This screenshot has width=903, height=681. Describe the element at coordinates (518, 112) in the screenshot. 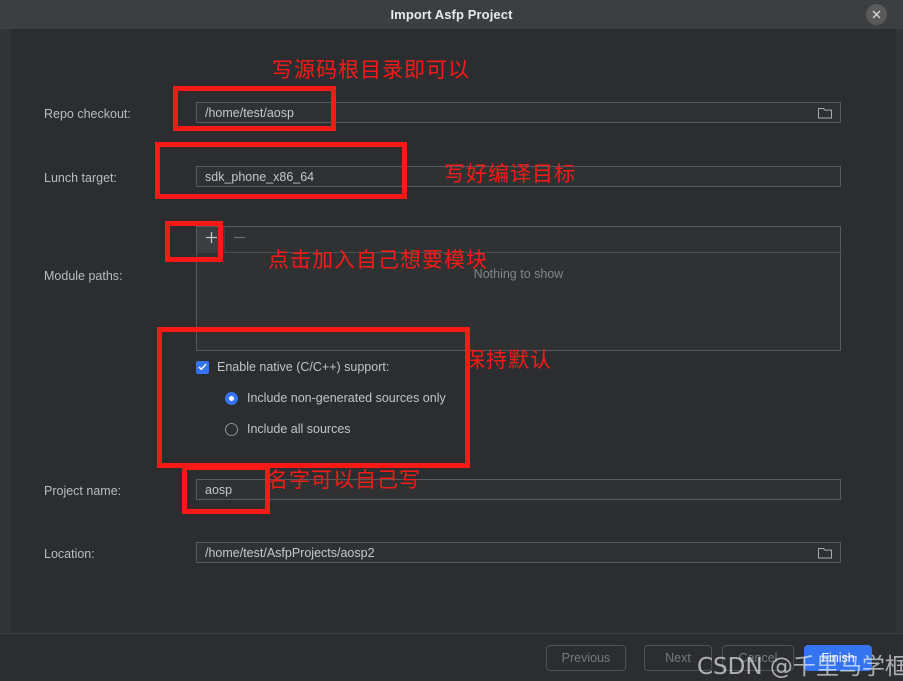

I see `repo-checkout-input: /home/test/aosp` at that location.